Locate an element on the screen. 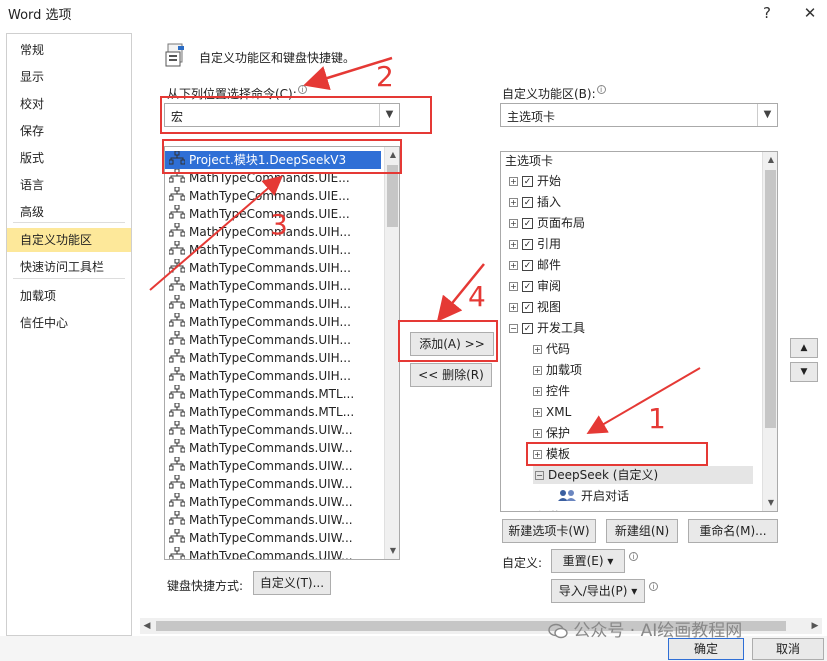 The width and height of the screenshot is (827, 661). annotation-number-4: 4 is located at coordinates (477, 296).